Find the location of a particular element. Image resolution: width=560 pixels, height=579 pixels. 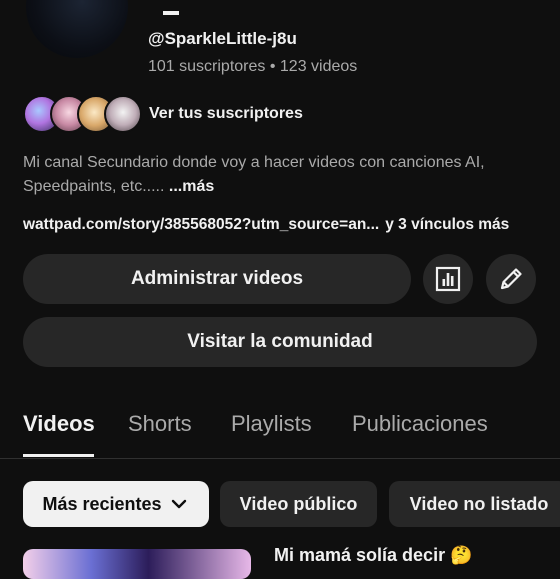

visit-community-label: Visitar la comunidad is located at coordinates (280, 341).